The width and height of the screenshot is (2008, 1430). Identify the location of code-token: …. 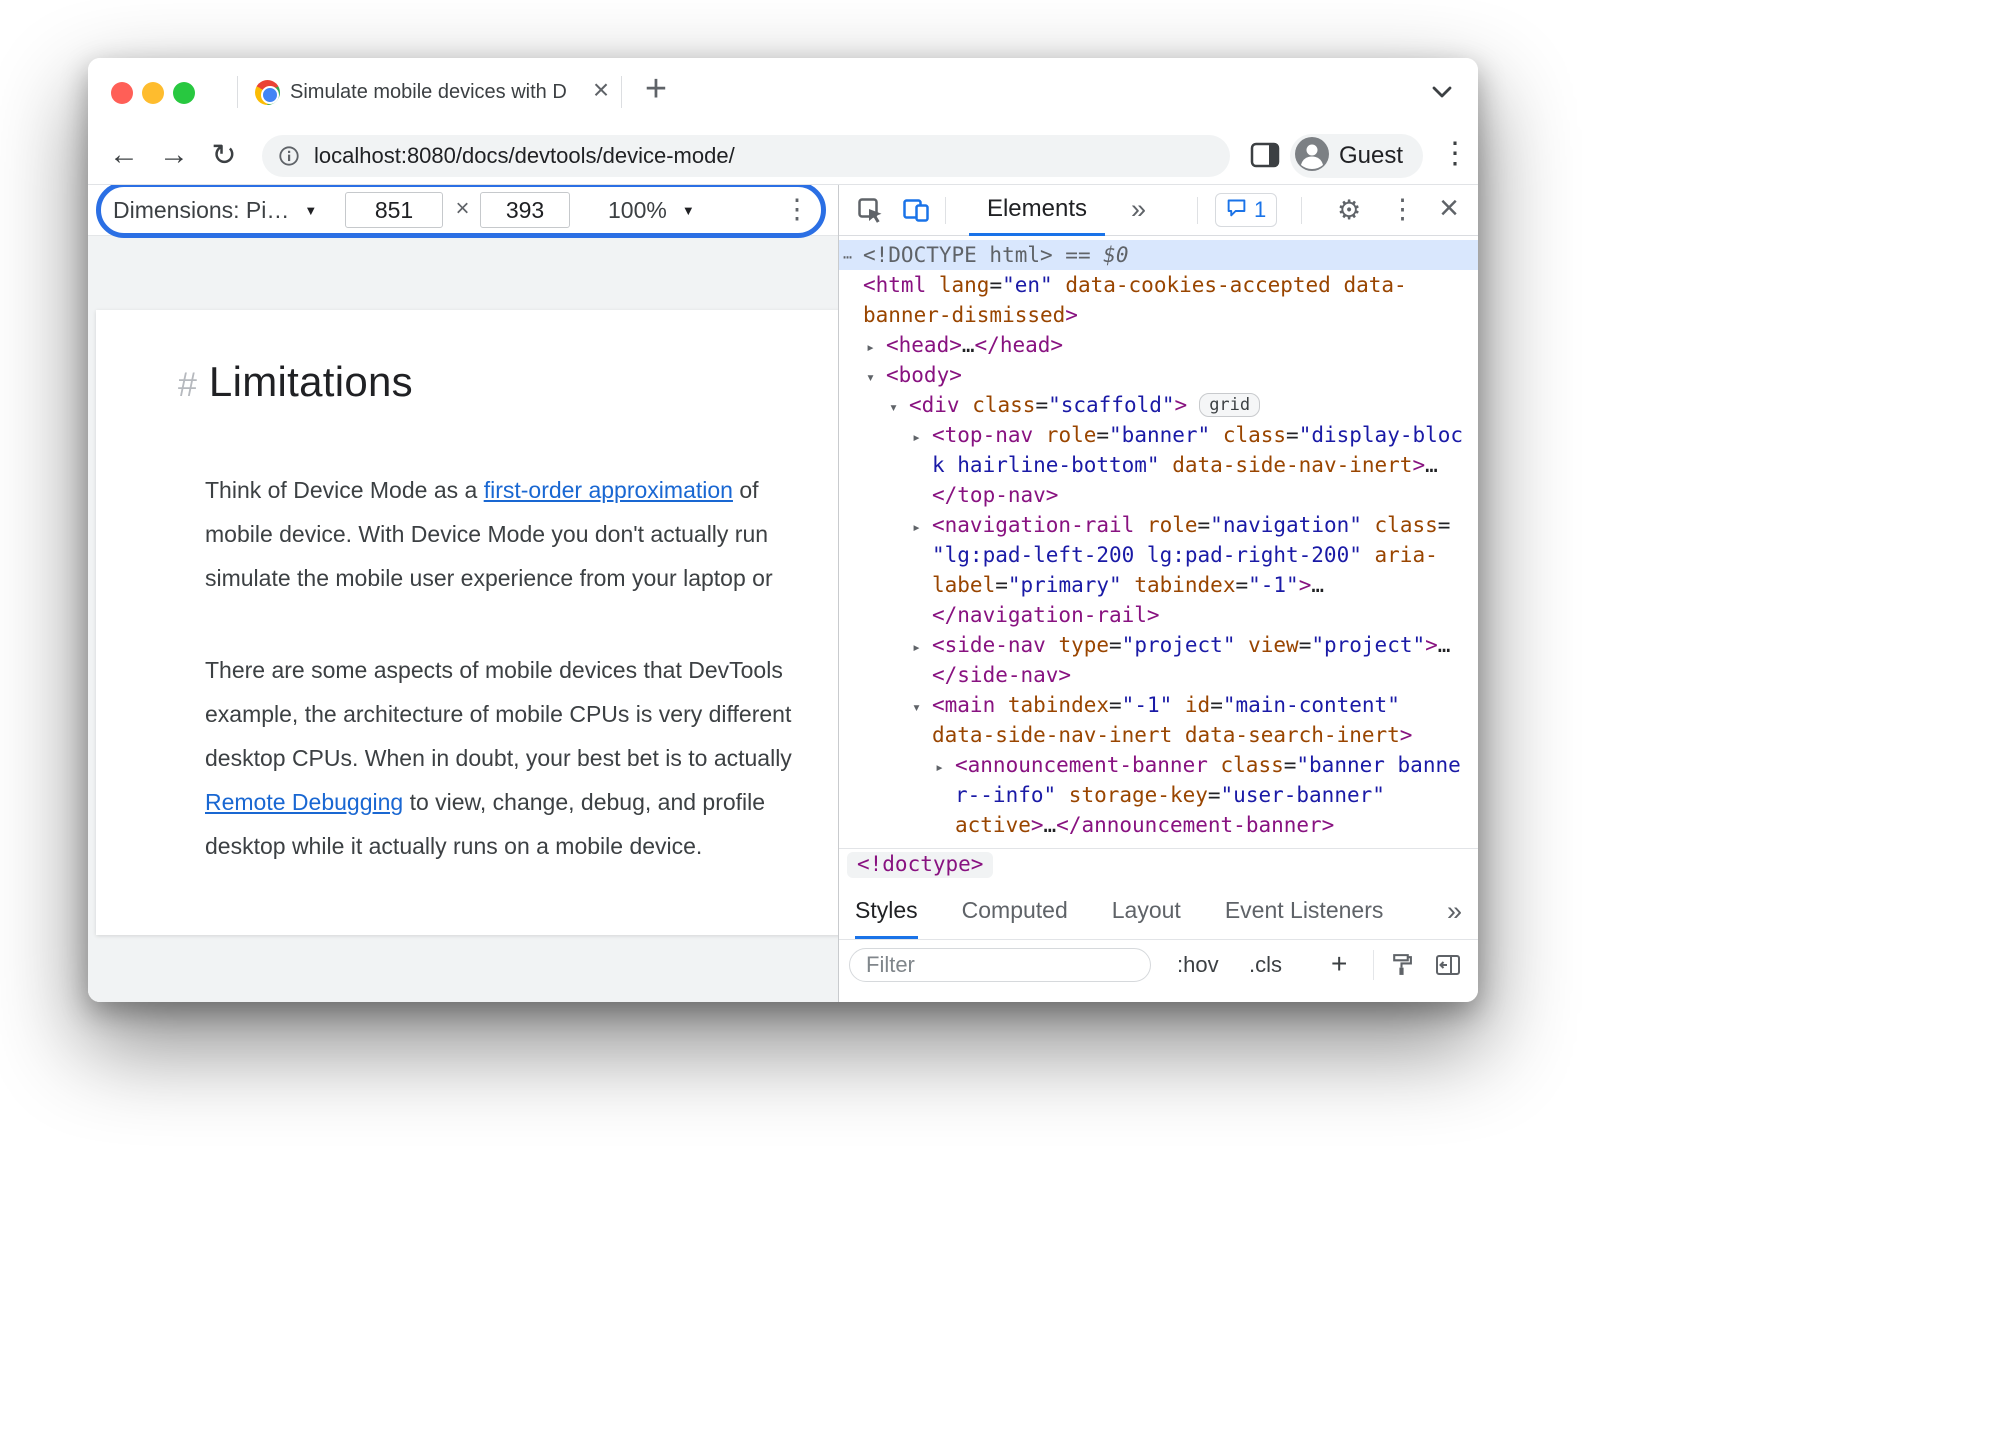
(1444, 645).